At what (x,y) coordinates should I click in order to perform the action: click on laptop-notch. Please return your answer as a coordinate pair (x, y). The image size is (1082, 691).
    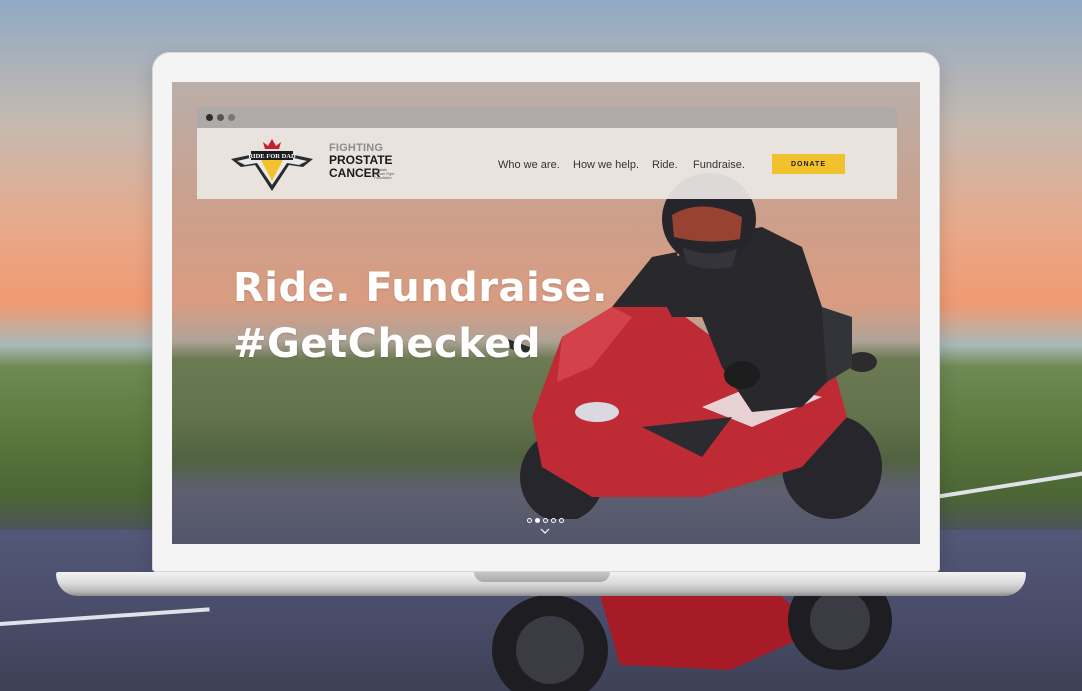
    Looking at the image, I should click on (542, 577).